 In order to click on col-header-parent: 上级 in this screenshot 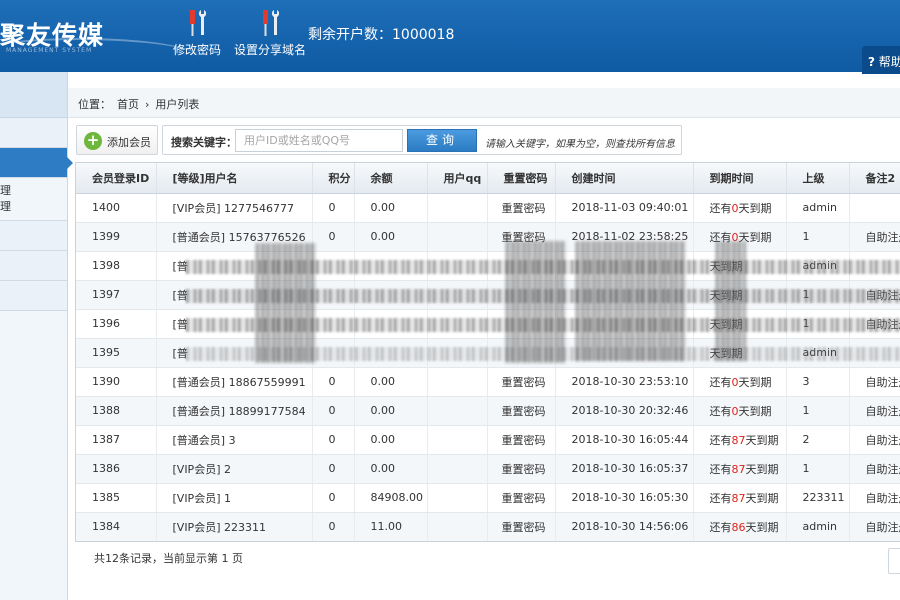, I will do `click(818, 178)`.